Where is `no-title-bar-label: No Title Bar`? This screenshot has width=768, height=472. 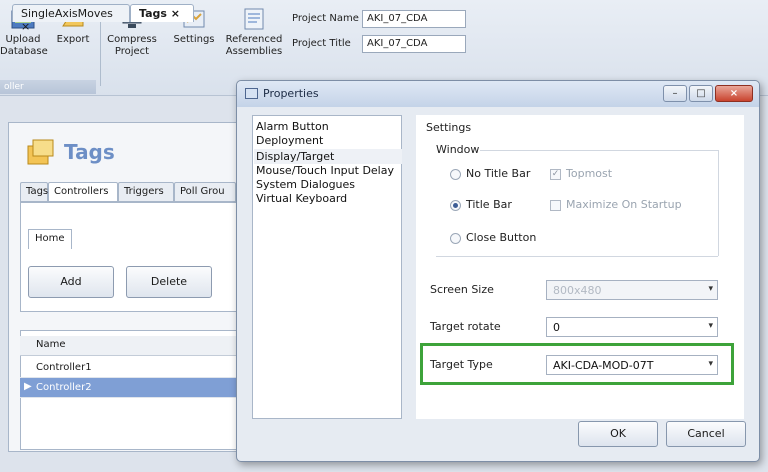 no-title-bar-label: No Title Bar is located at coordinates (498, 173).